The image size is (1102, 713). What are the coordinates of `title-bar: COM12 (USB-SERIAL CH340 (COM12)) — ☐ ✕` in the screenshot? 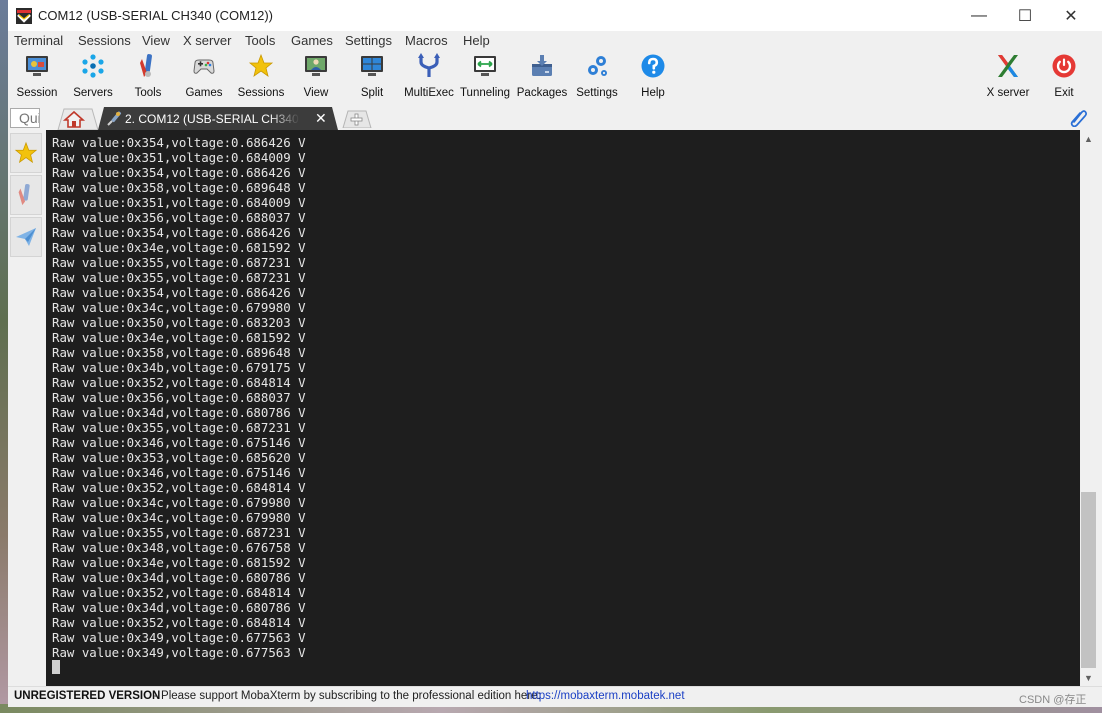 It's located at (555, 15).